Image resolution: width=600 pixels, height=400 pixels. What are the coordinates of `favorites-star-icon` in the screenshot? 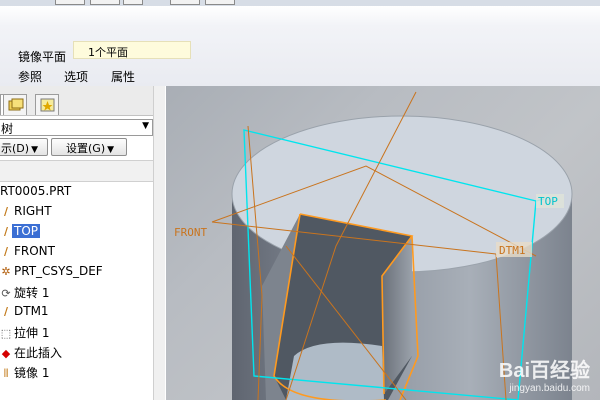 It's located at (47, 105).